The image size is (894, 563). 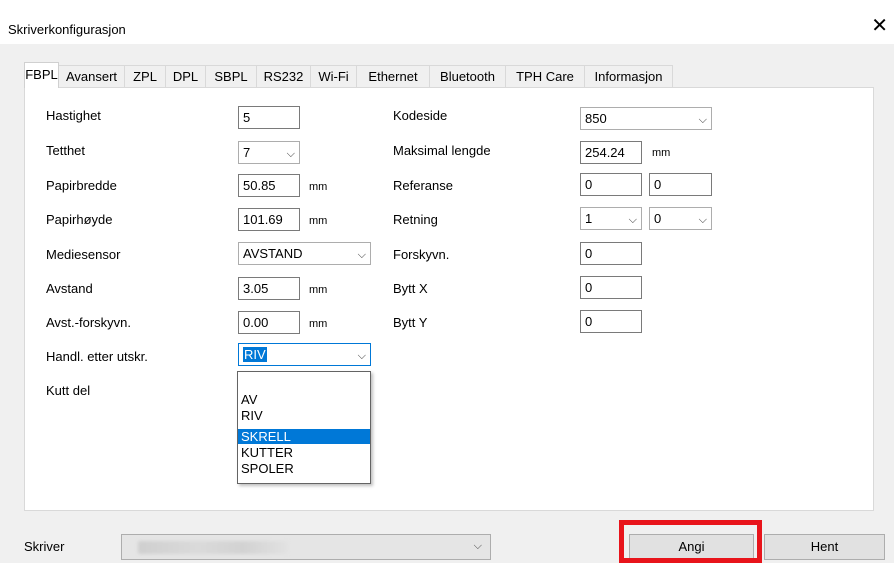 I want to click on mediesensor-label: Mediesensor, so click(x=83, y=254).